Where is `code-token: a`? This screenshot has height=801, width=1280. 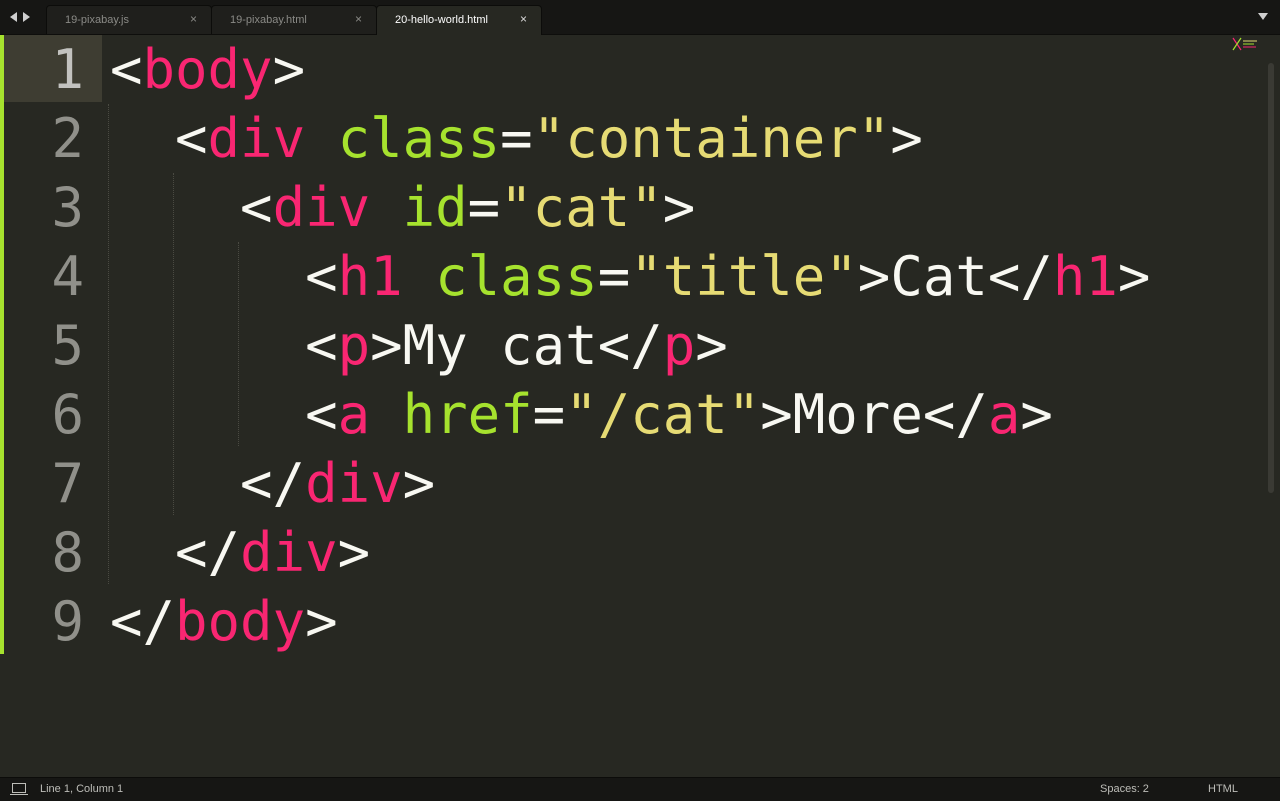 code-token: a is located at coordinates (1004, 414).